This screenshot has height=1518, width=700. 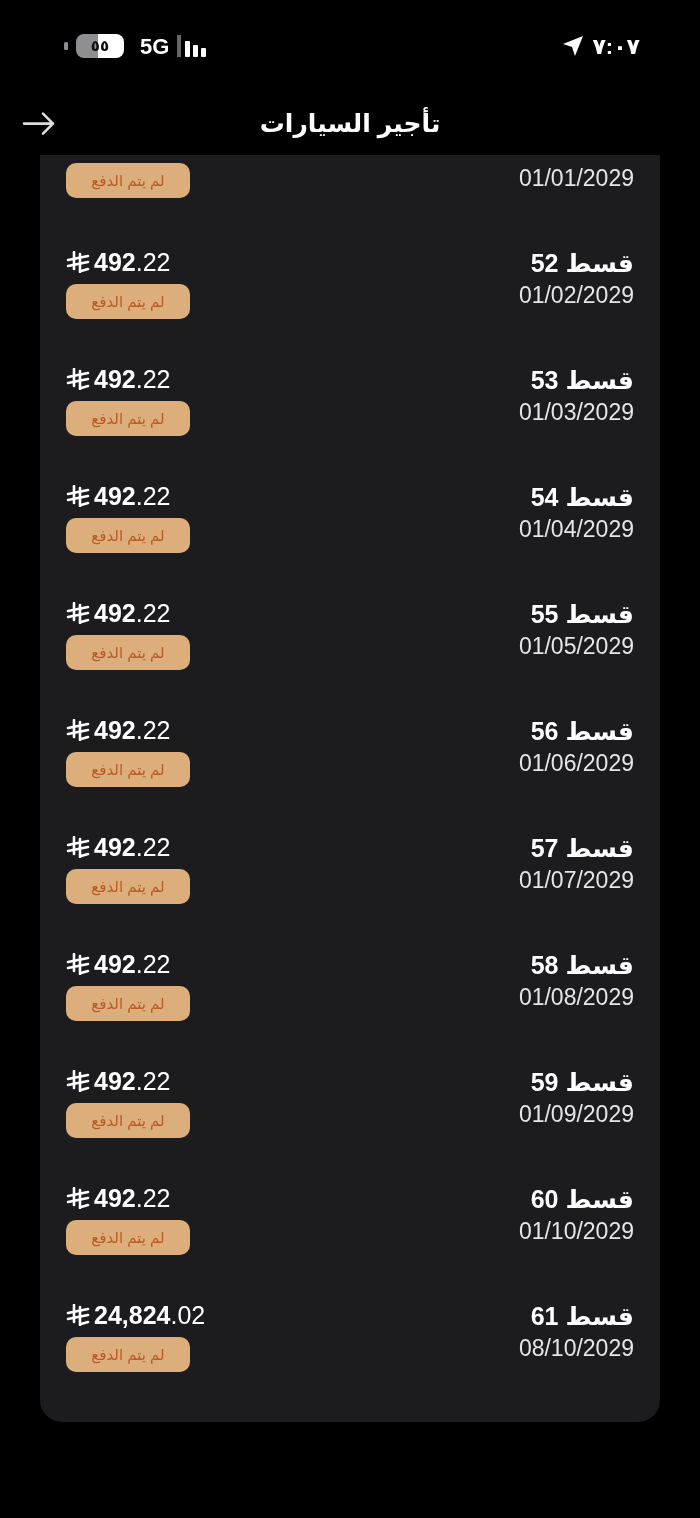 What do you see at coordinates (576, 412) in the screenshot?
I see `installment-date: 01/03/2029` at bounding box center [576, 412].